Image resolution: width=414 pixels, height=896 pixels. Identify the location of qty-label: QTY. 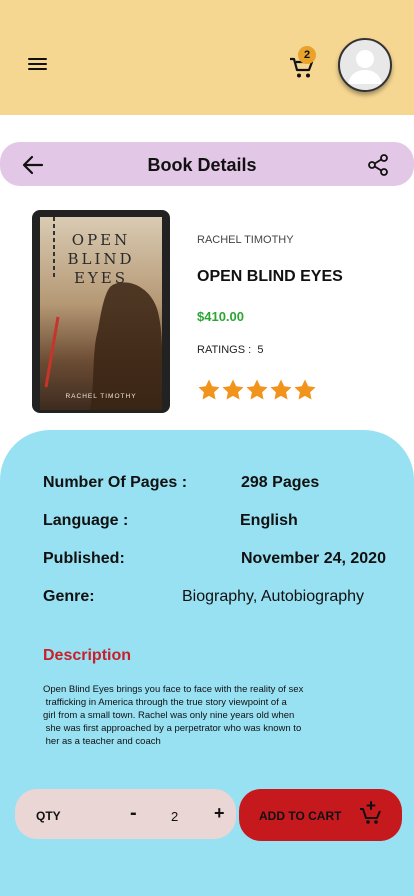
(48, 816).